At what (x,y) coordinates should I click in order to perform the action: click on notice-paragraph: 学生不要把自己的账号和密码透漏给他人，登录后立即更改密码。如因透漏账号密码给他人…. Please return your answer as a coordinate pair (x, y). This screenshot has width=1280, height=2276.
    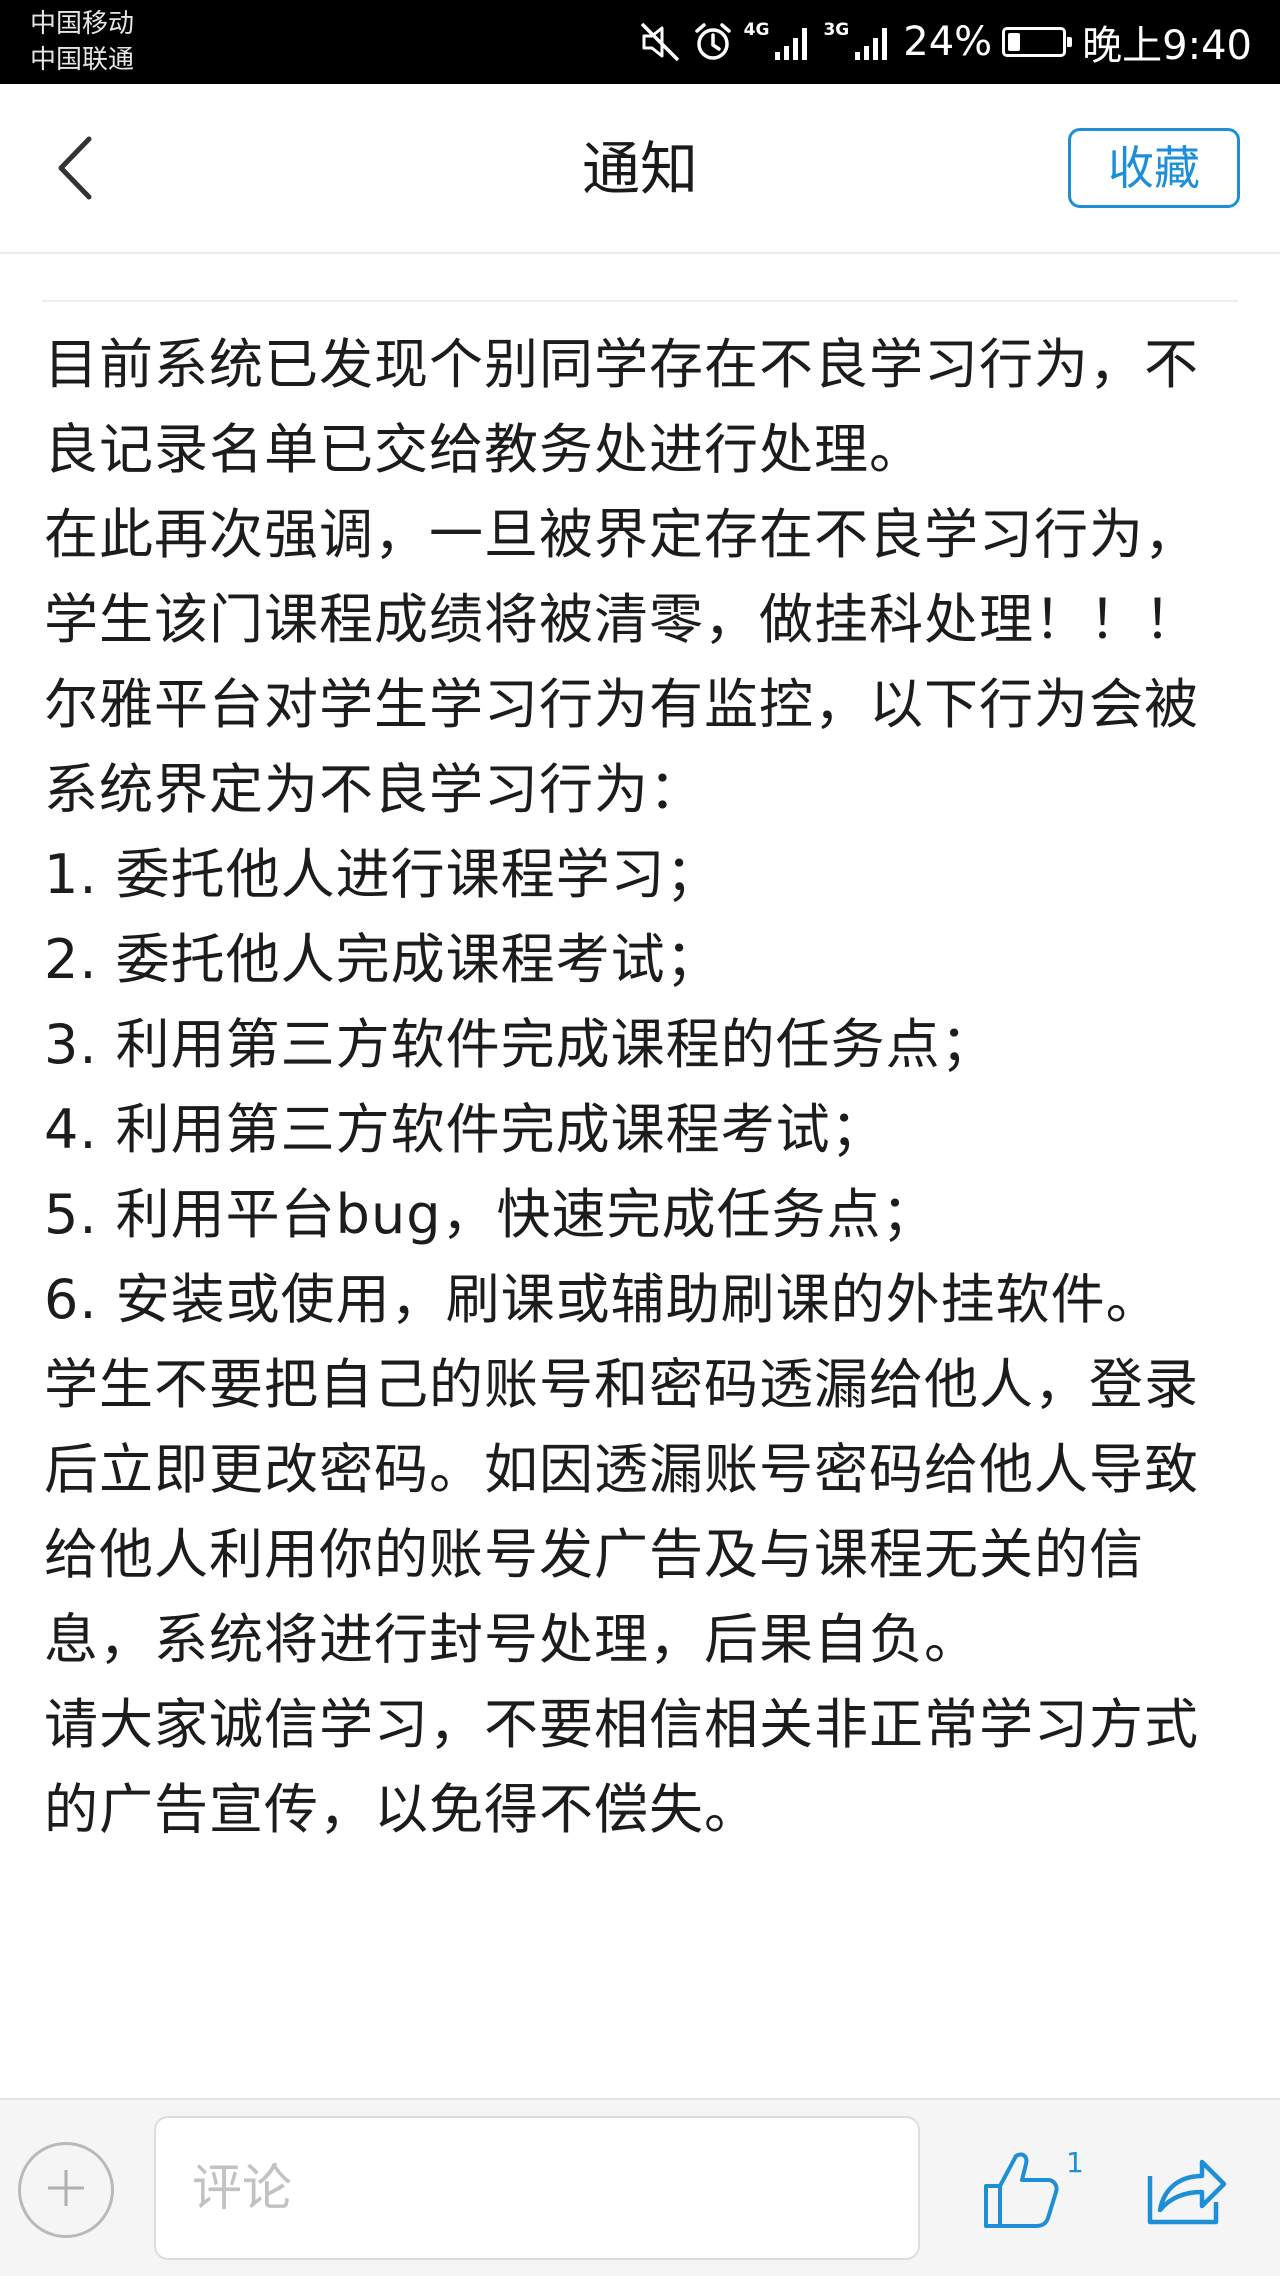
    Looking at the image, I should click on (621, 1512).